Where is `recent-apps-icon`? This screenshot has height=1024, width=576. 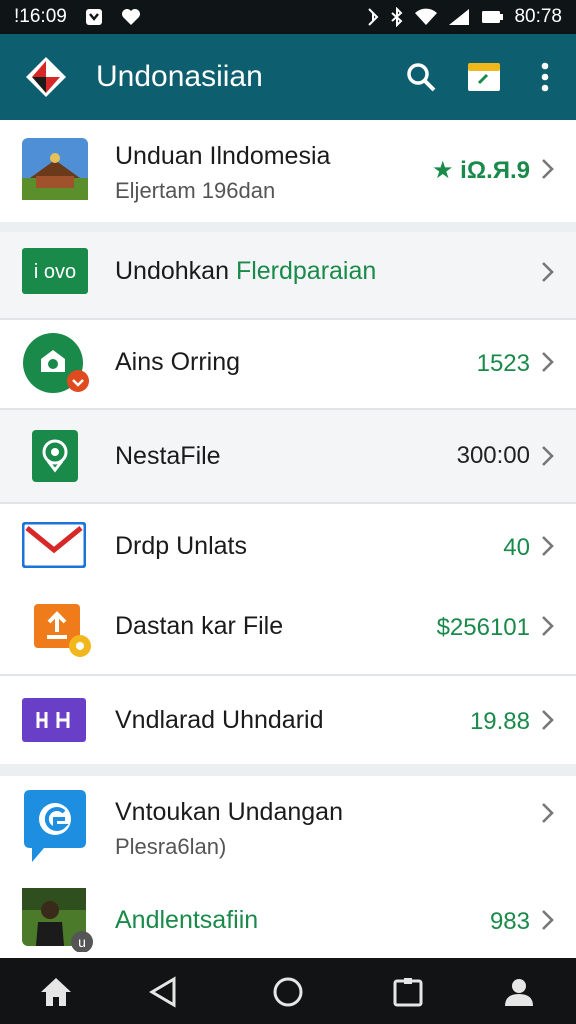 recent-apps-icon is located at coordinates (408, 992).